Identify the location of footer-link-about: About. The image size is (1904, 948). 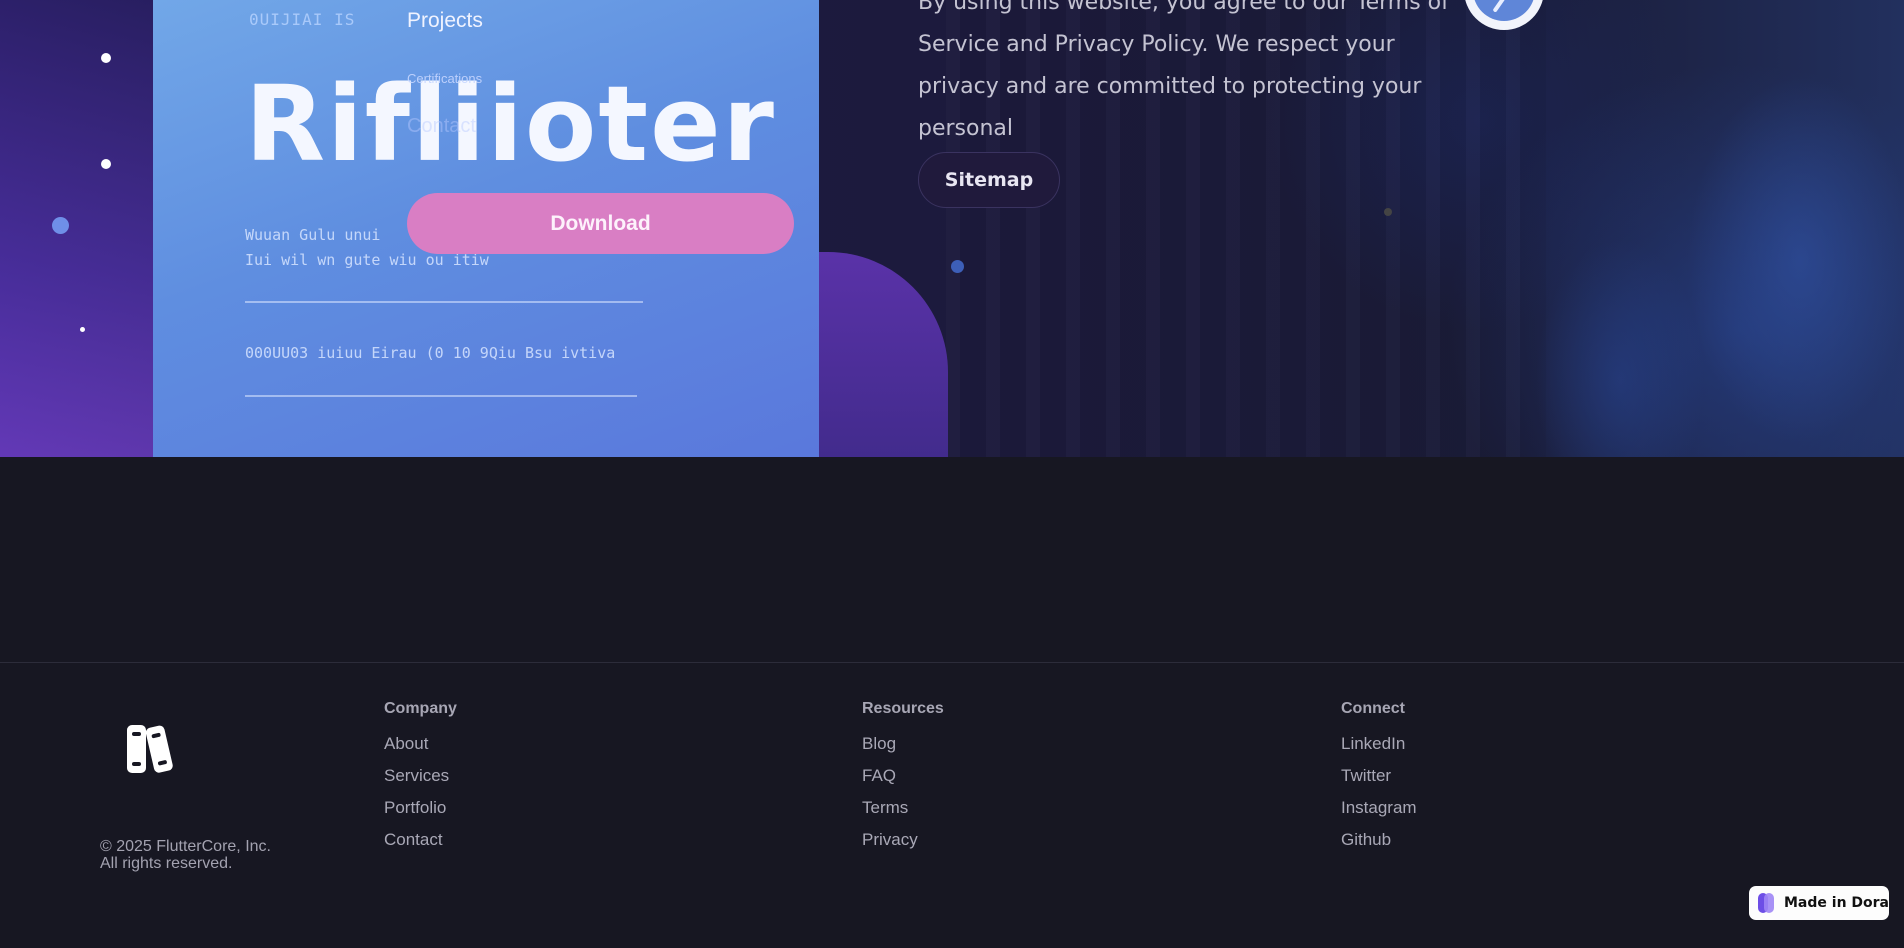
(420, 750).